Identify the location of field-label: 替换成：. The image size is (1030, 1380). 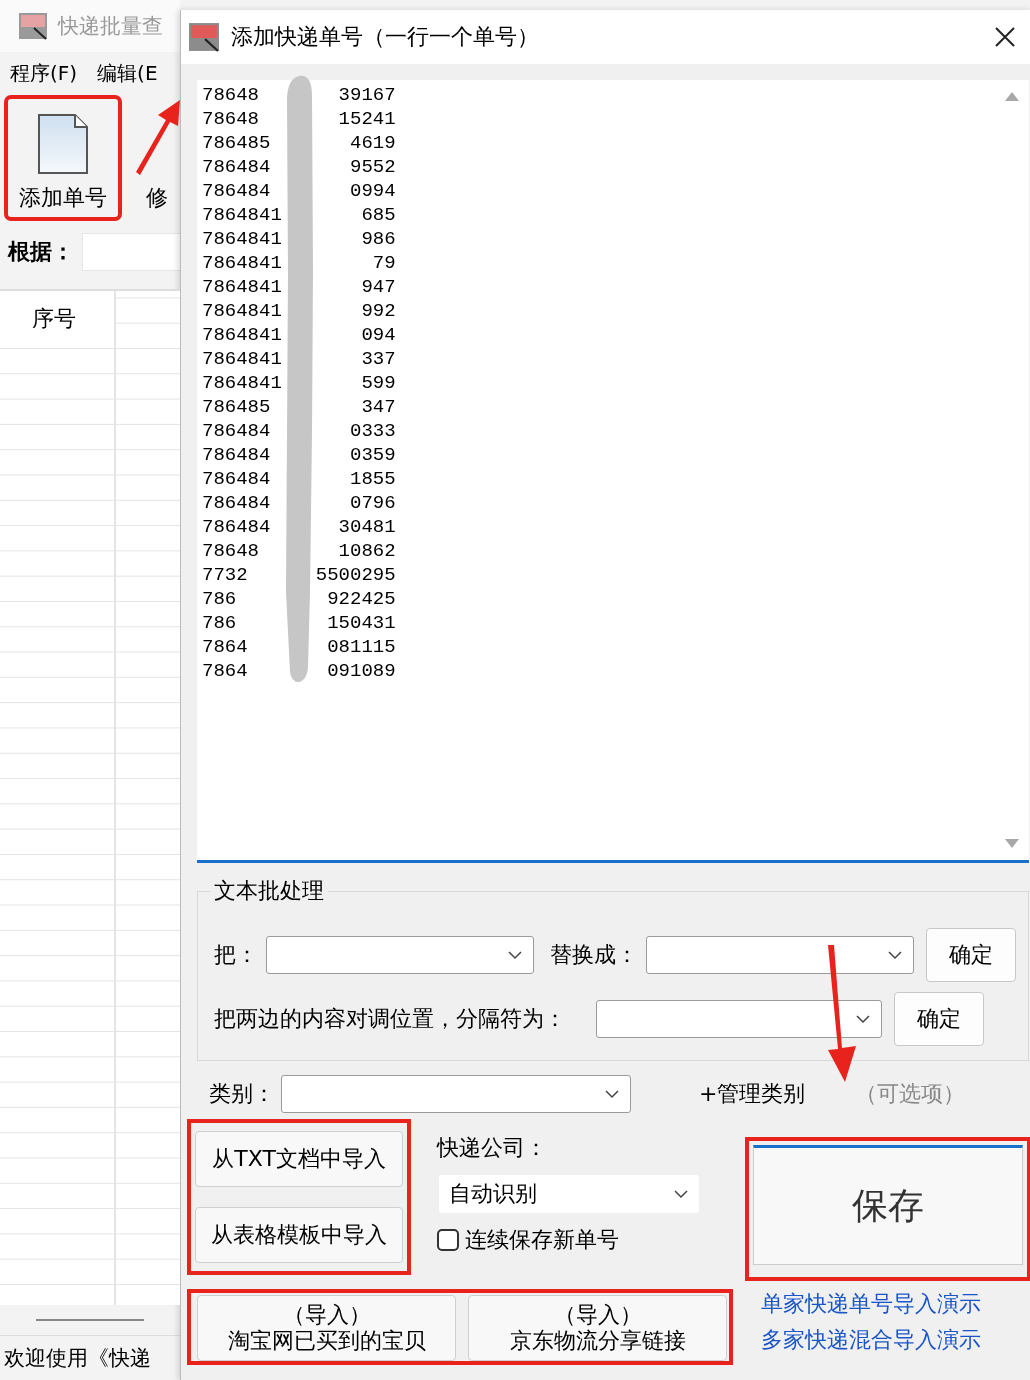
(594, 955).